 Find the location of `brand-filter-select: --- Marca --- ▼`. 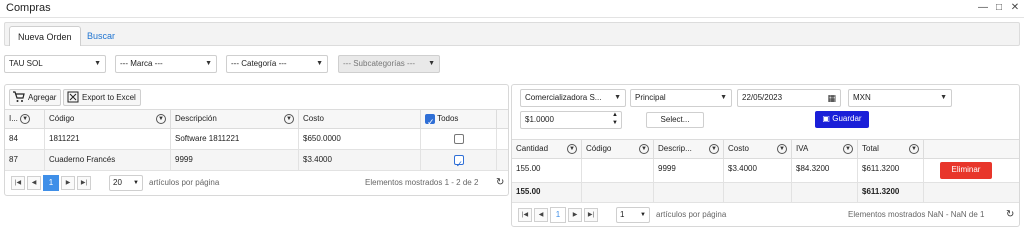

brand-filter-select: --- Marca --- ▼ is located at coordinates (166, 64).